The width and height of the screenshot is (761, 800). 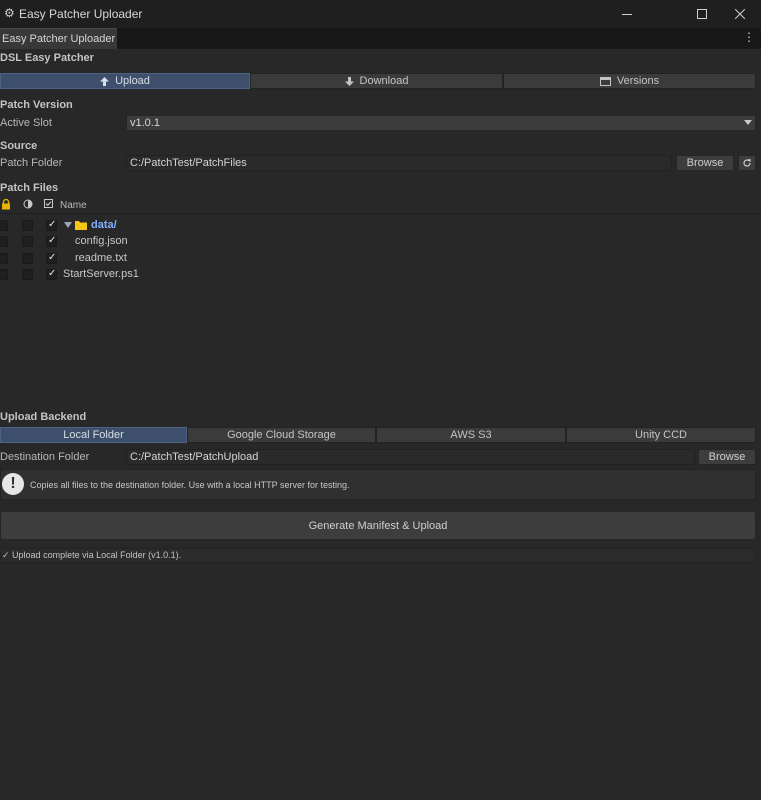 I want to click on tab-versions: Versions, so click(x=629, y=81).